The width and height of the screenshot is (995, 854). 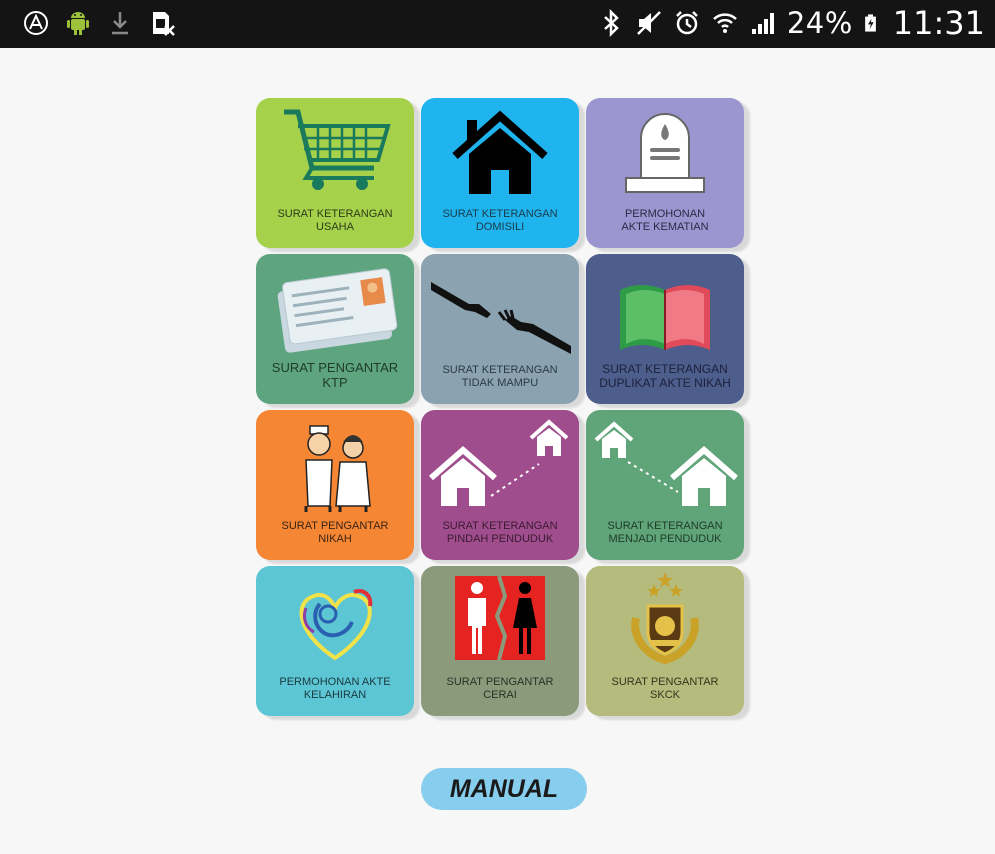 What do you see at coordinates (938, 23) in the screenshot?
I see `clock: 11:31` at bounding box center [938, 23].